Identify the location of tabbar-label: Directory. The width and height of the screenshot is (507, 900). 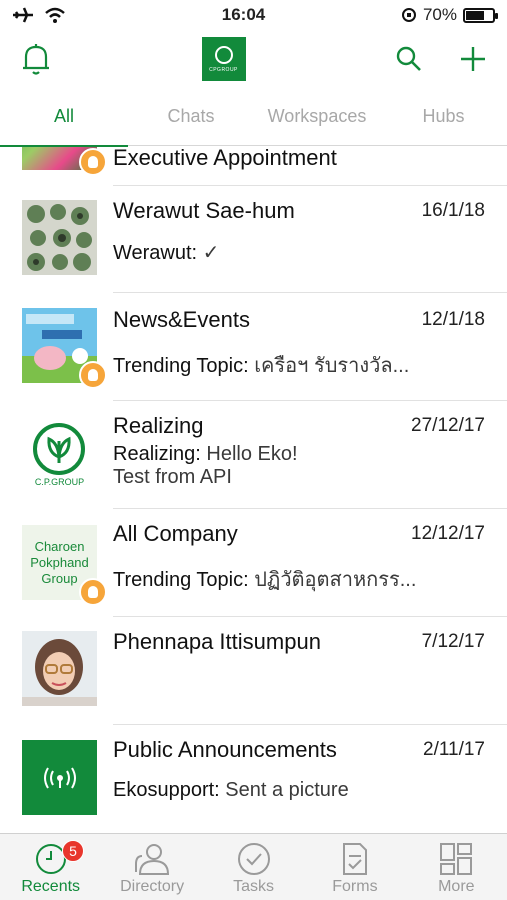
(152, 886).